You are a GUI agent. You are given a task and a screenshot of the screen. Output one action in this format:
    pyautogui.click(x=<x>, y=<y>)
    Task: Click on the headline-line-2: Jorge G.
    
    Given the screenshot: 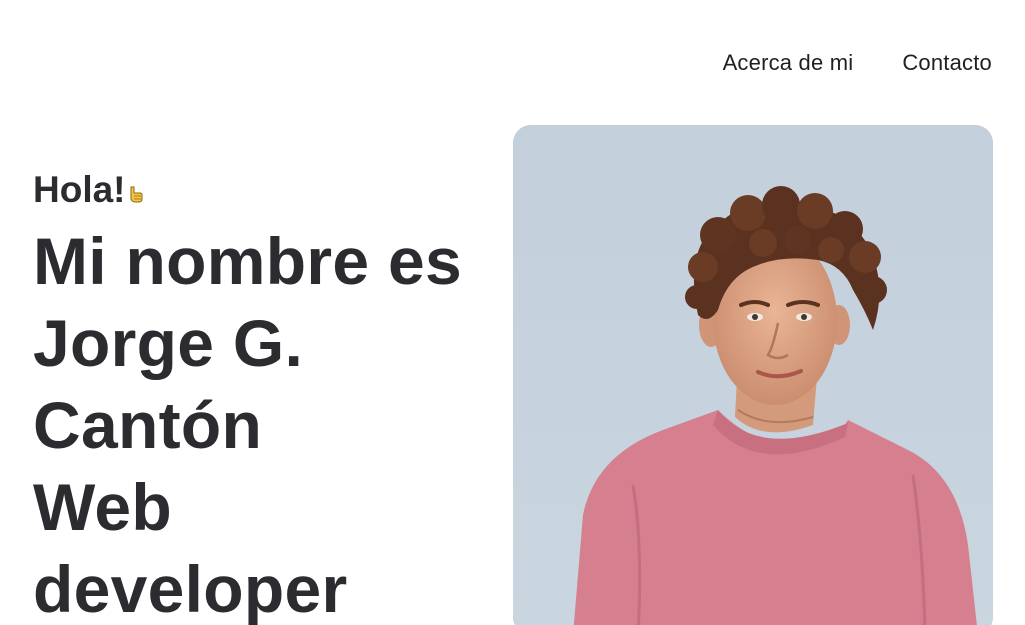 What is the action you would take?
    pyautogui.click(x=168, y=343)
    